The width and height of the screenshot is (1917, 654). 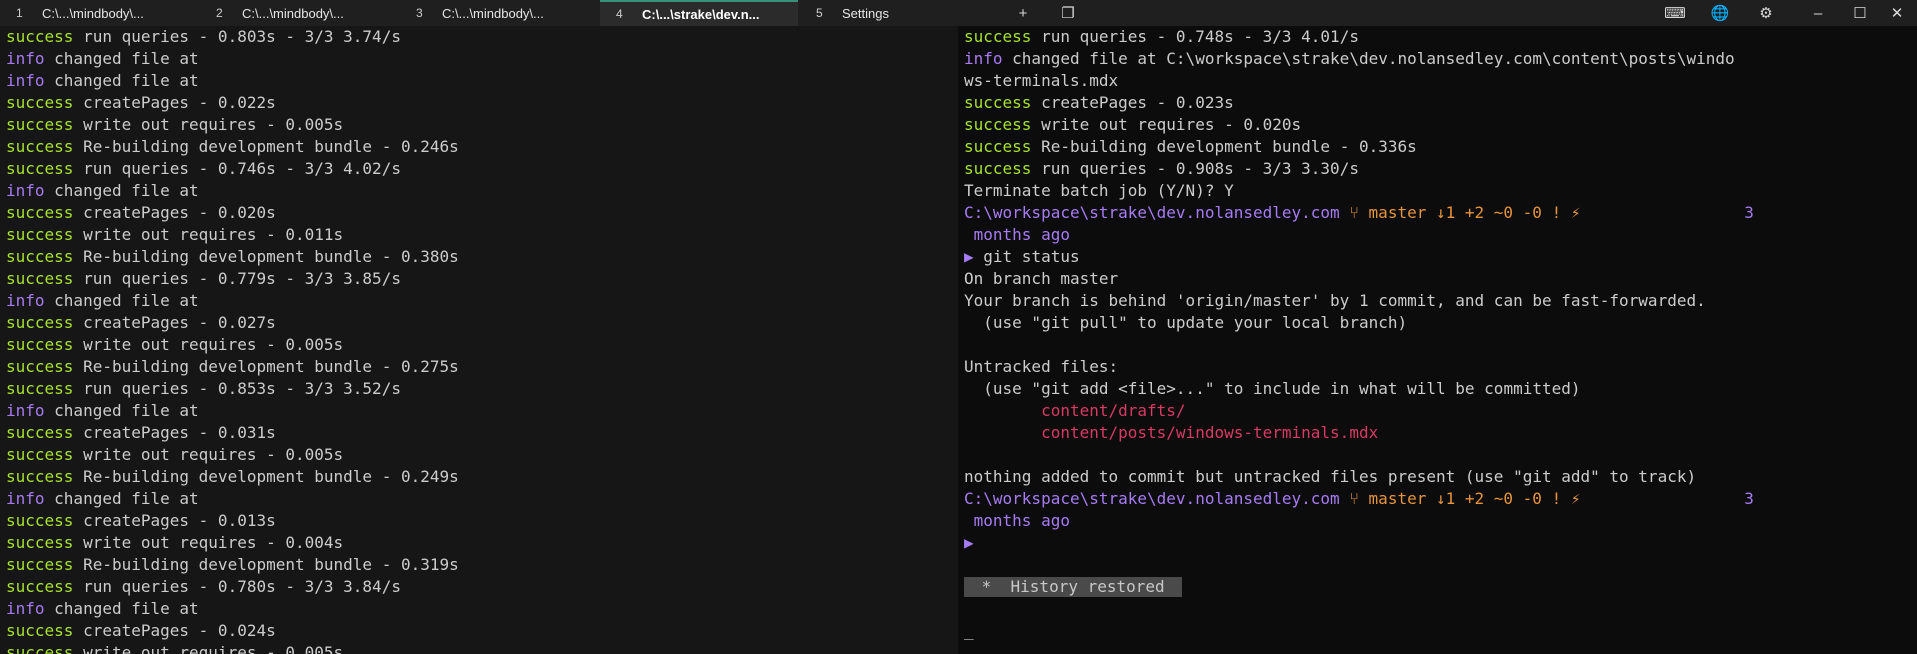 What do you see at coordinates (899, 13) in the screenshot?
I see `tab-5: 5 Settings` at bounding box center [899, 13].